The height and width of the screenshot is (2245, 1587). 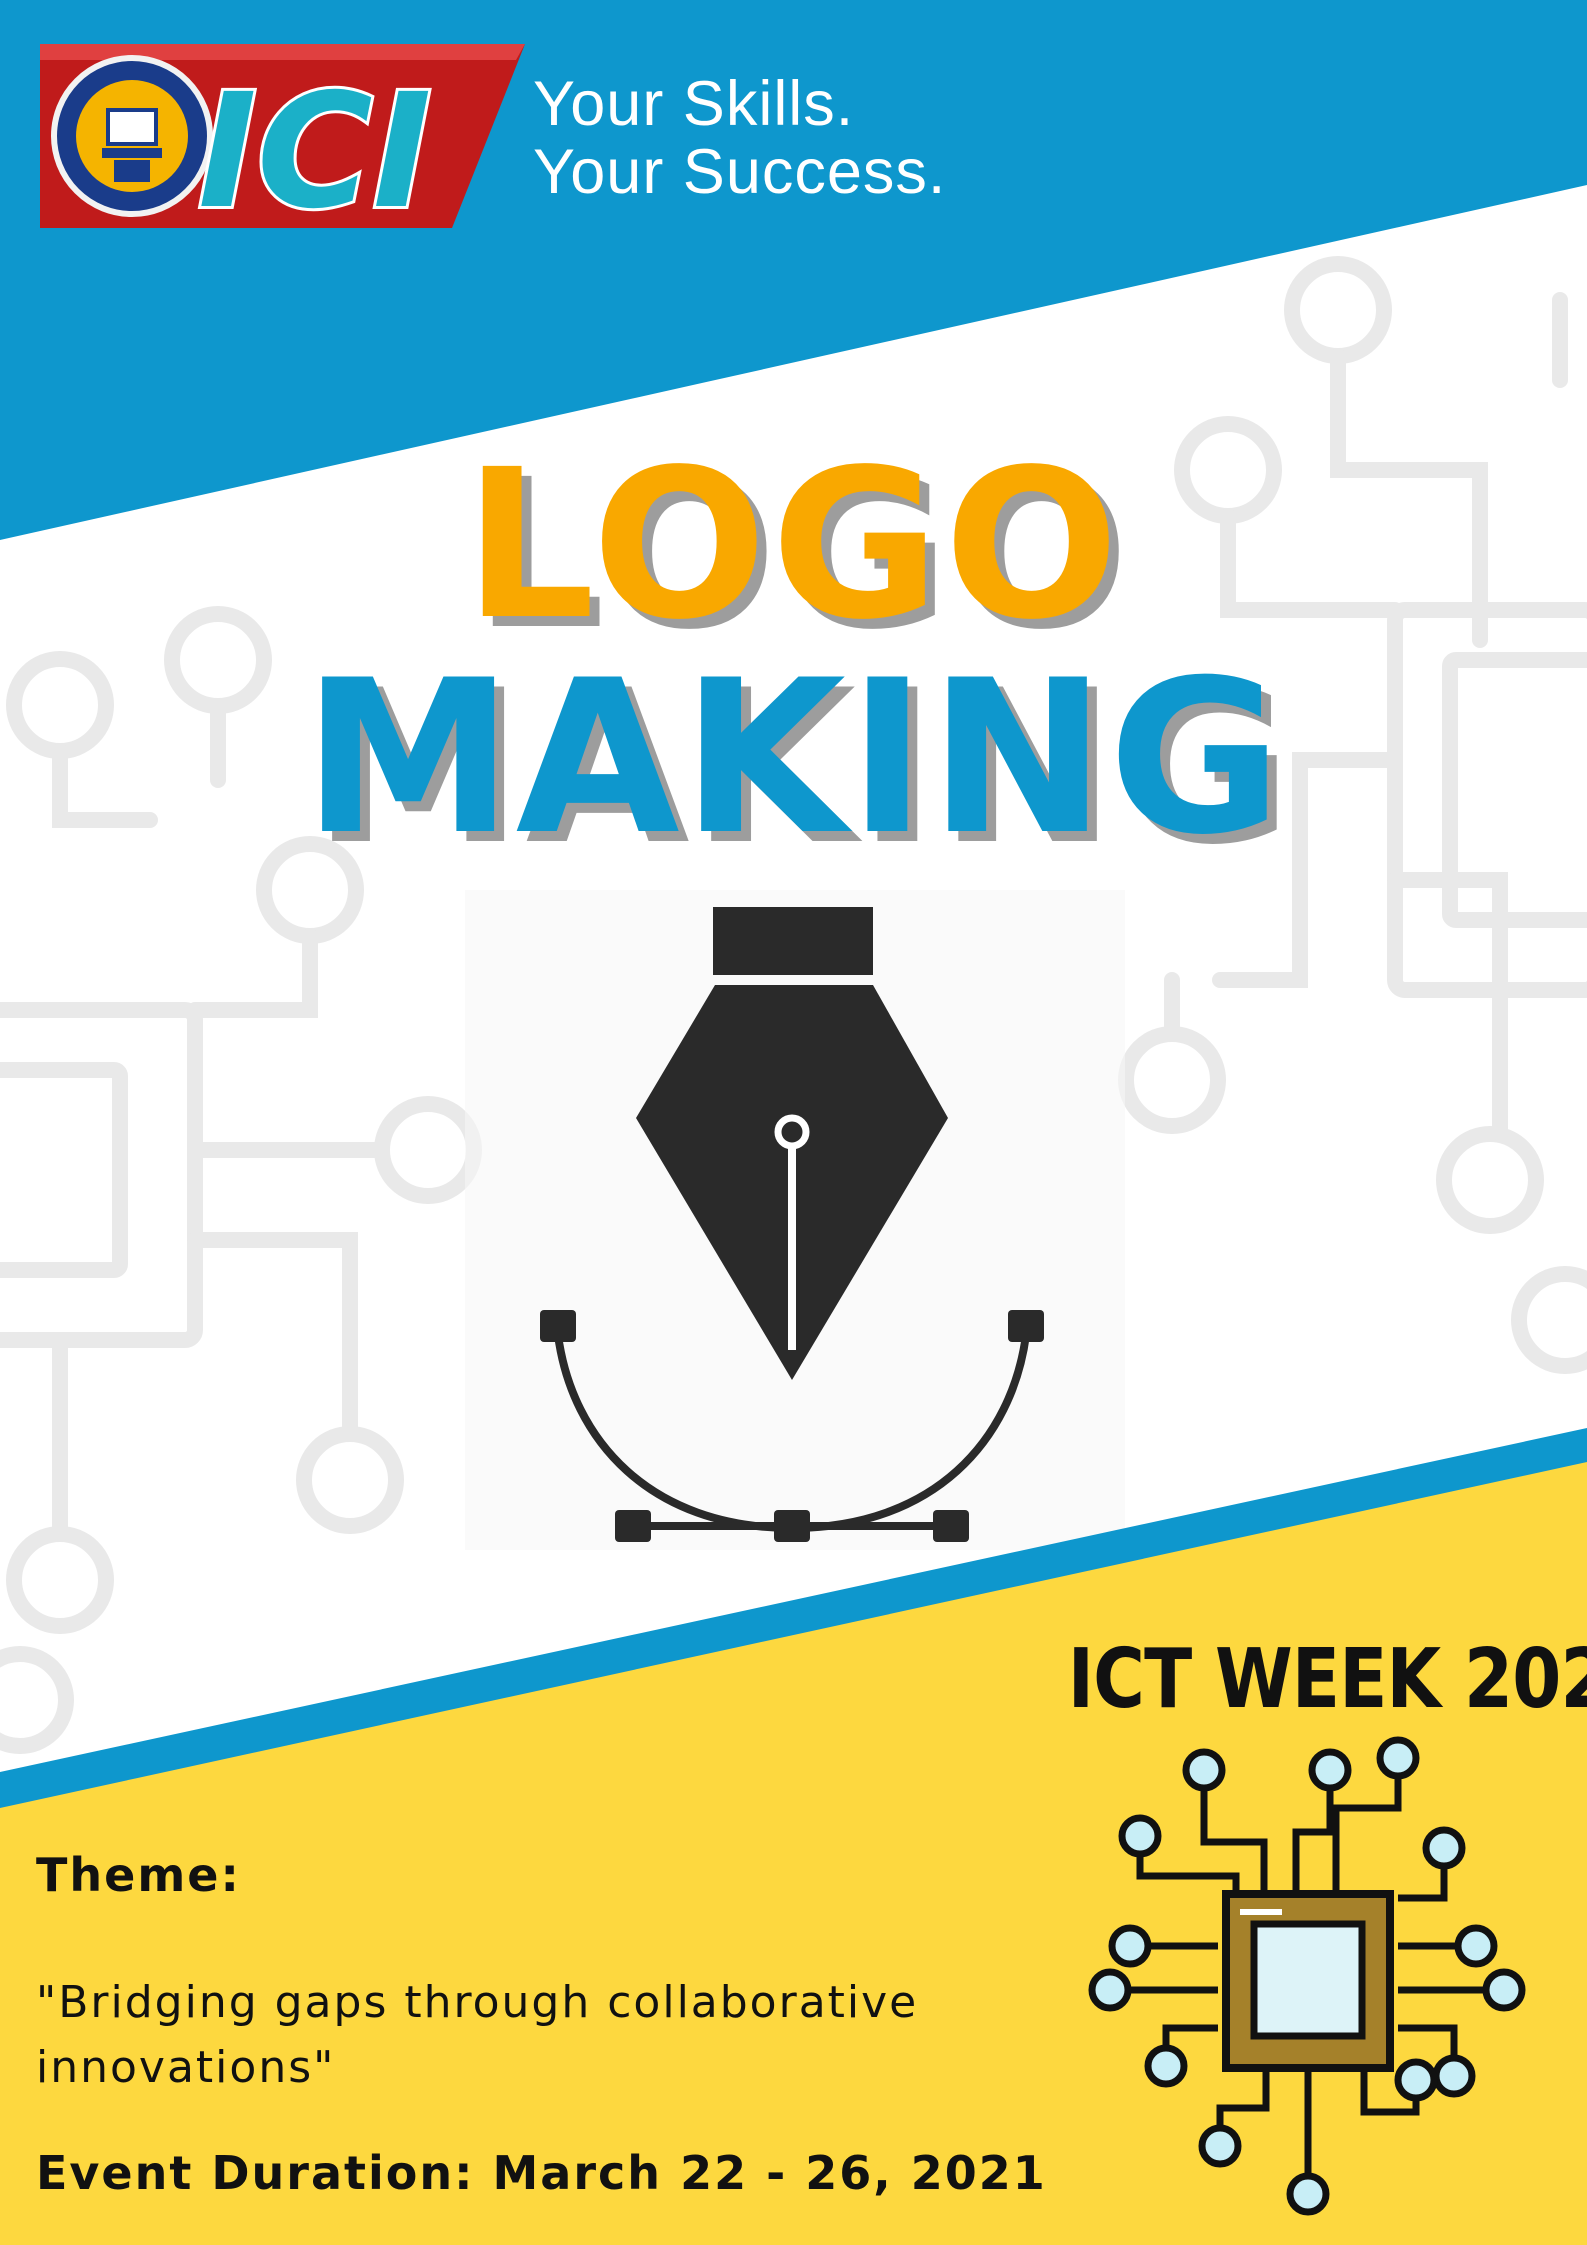 I want to click on title-making: MAKING, so click(x=793, y=757).